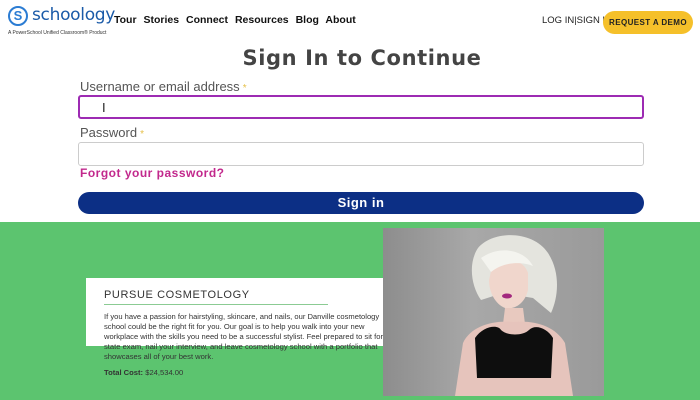 This screenshot has width=700, height=400. I want to click on promo-cost: Total Cost: $24,534.00, so click(143, 372).